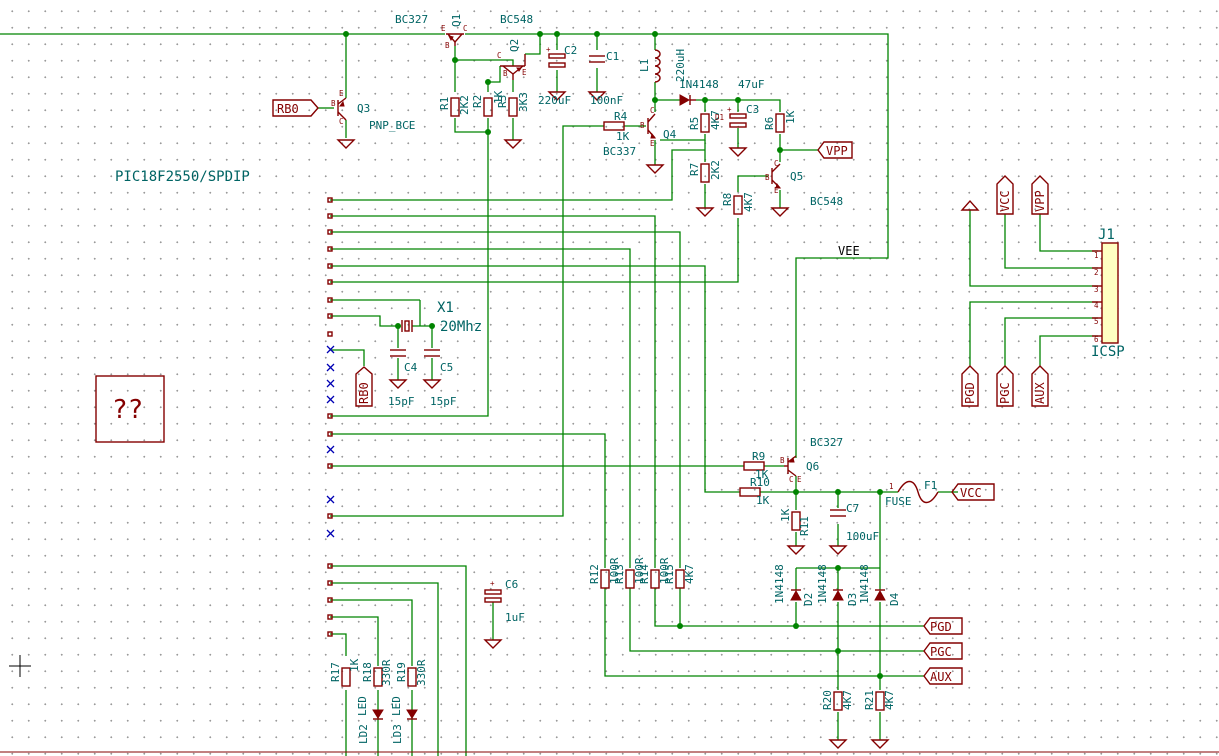  Describe the element at coordinates (943, 651) in the screenshot. I see `label-pgc: PGC` at that location.